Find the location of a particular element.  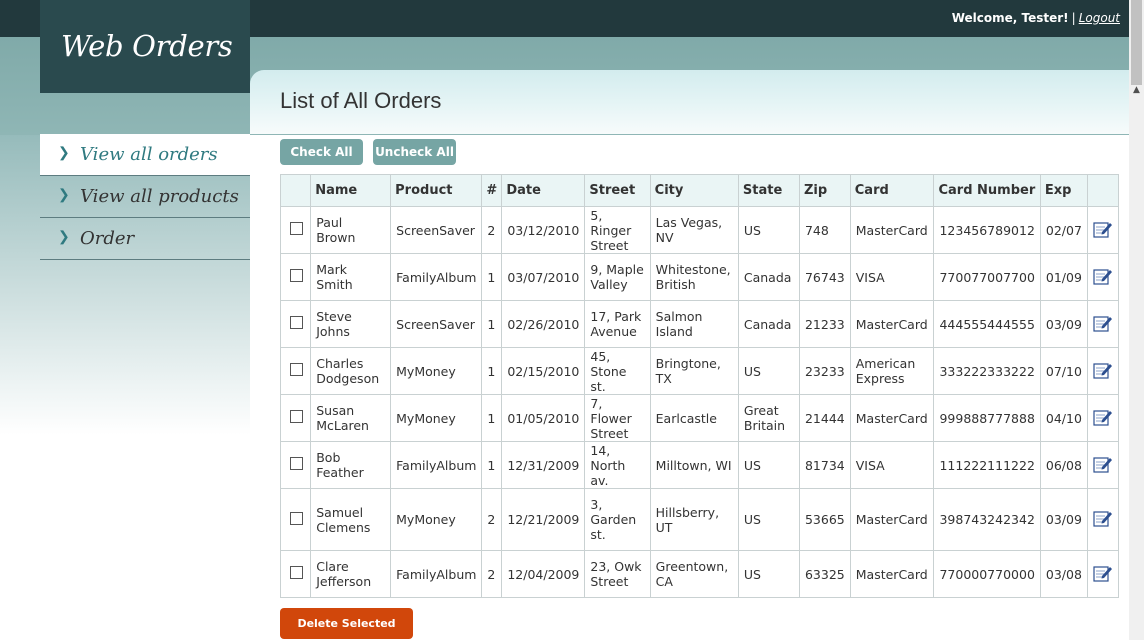

sidebar-item-label: View all orders is located at coordinates (149, 154).